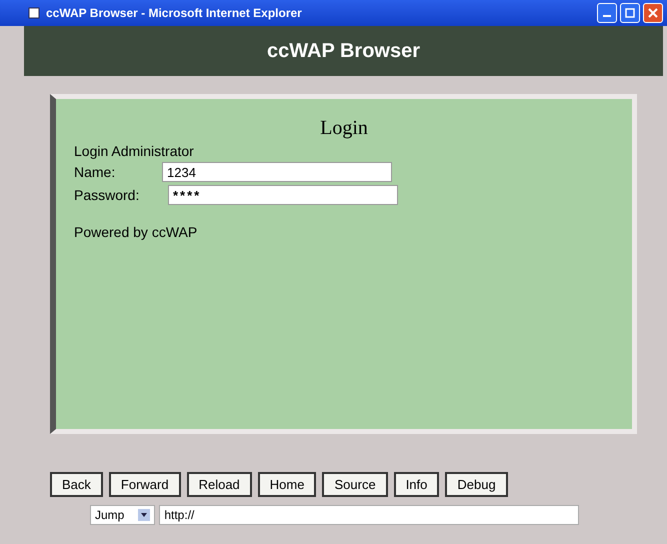  I want to click on screen-subtitle: Login Administrator, so click(134, 151).